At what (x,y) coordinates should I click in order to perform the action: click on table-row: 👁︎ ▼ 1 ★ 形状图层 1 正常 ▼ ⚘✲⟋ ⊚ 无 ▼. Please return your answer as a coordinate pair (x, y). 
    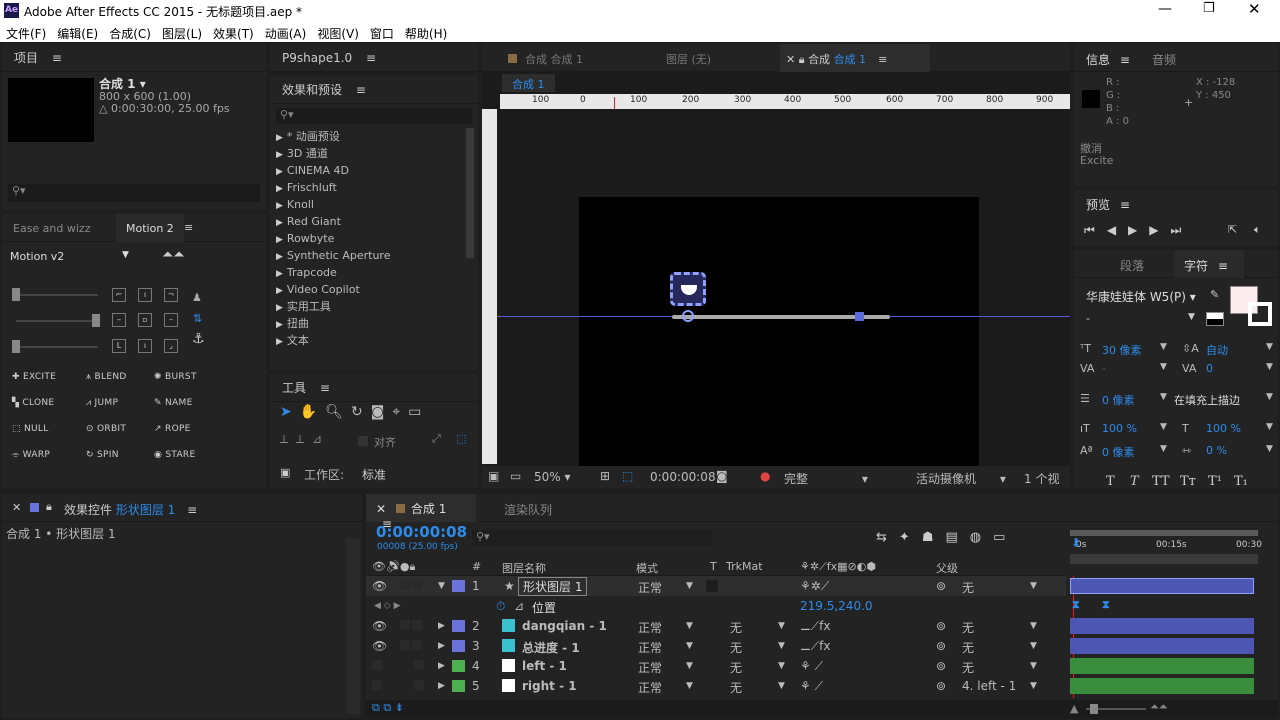
    Looking at the image, I should click on (716, 586).